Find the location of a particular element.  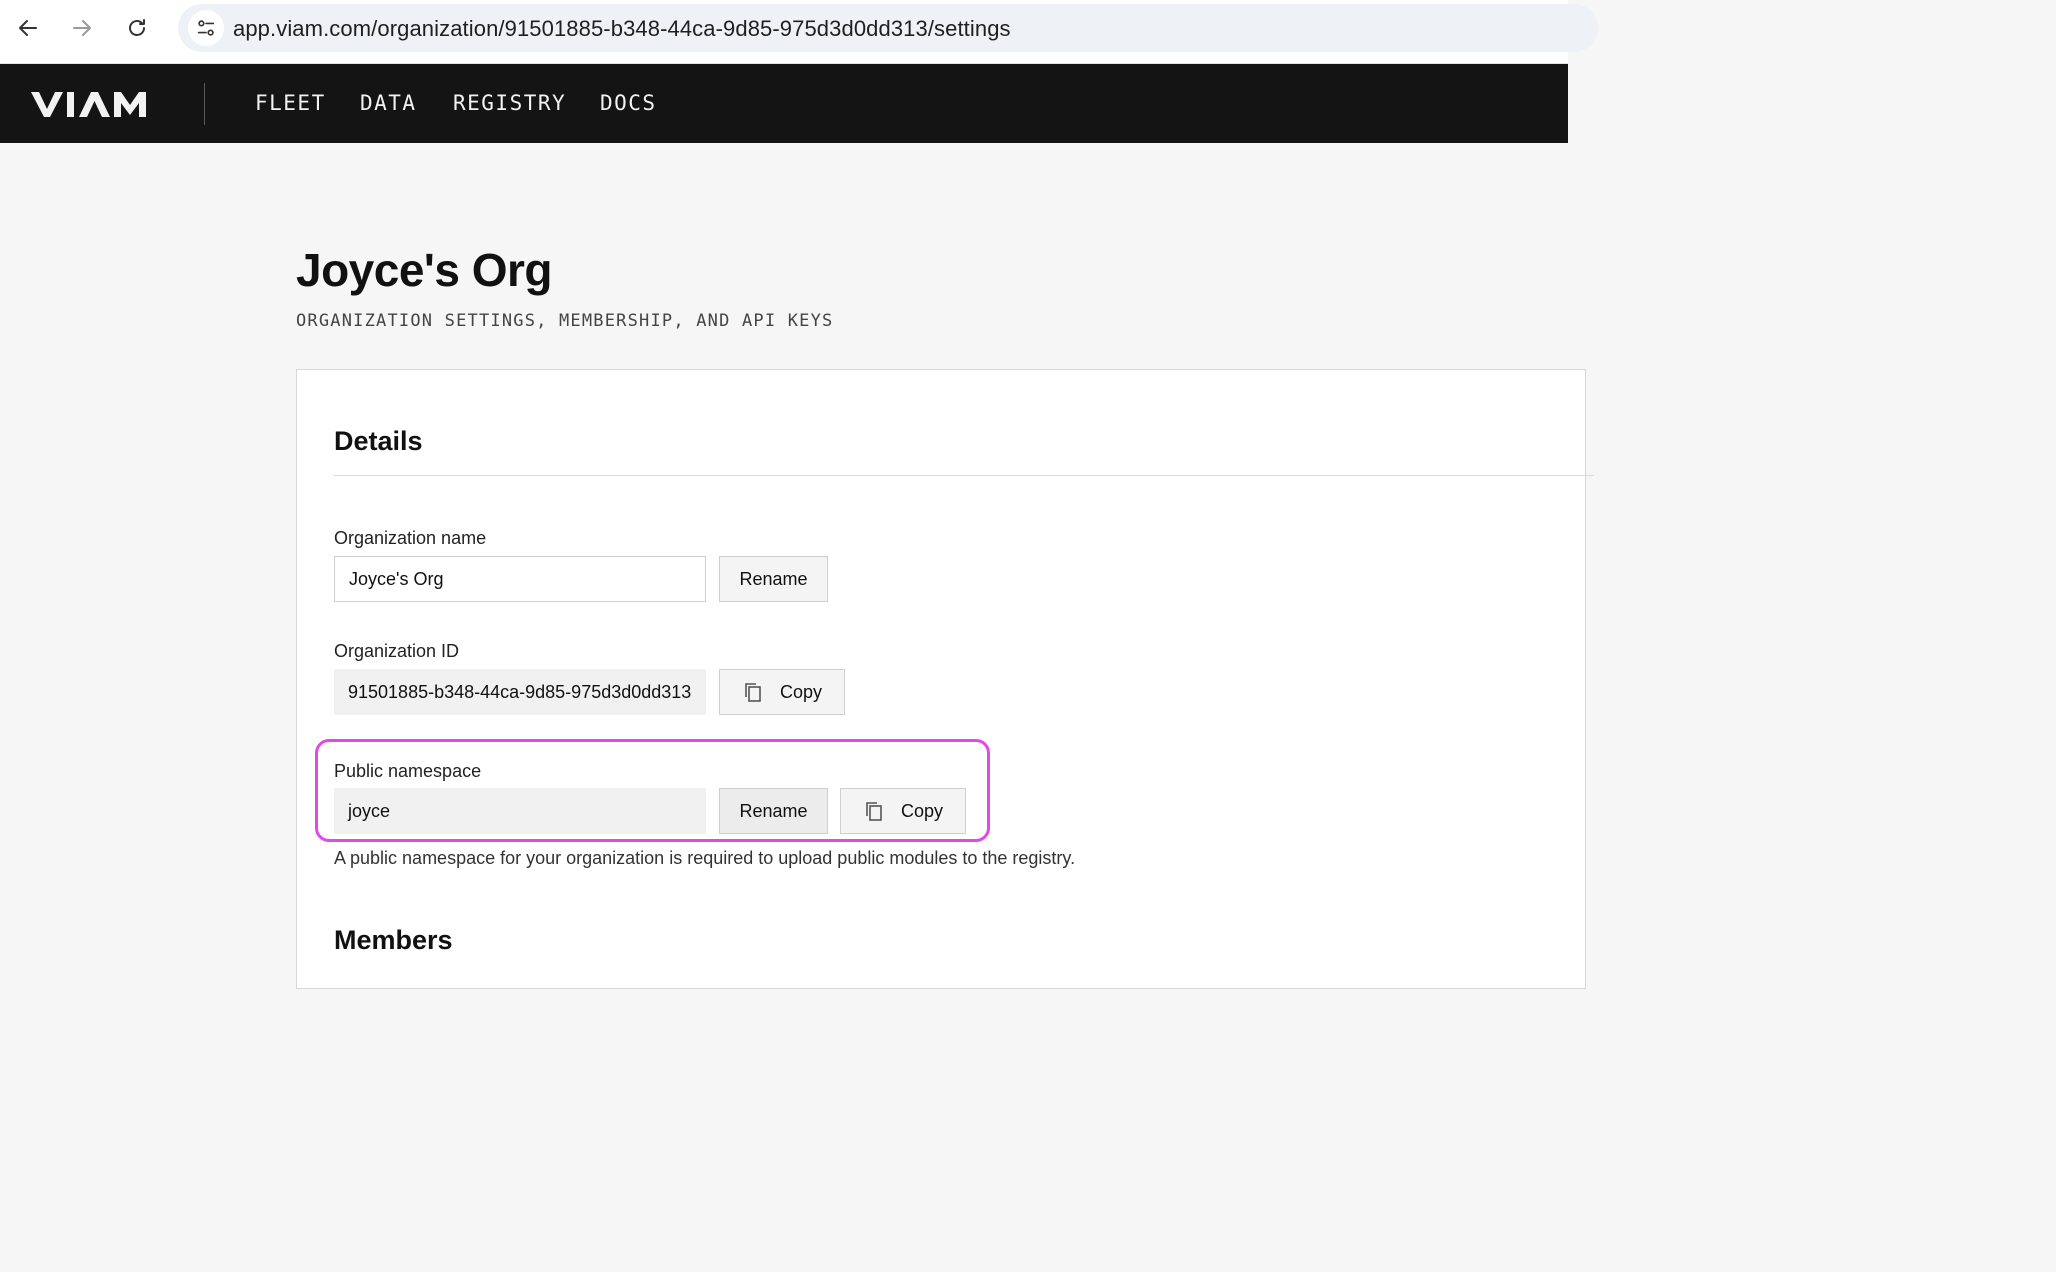

rename-org-button: Rename is located at coordinates (773, 579).